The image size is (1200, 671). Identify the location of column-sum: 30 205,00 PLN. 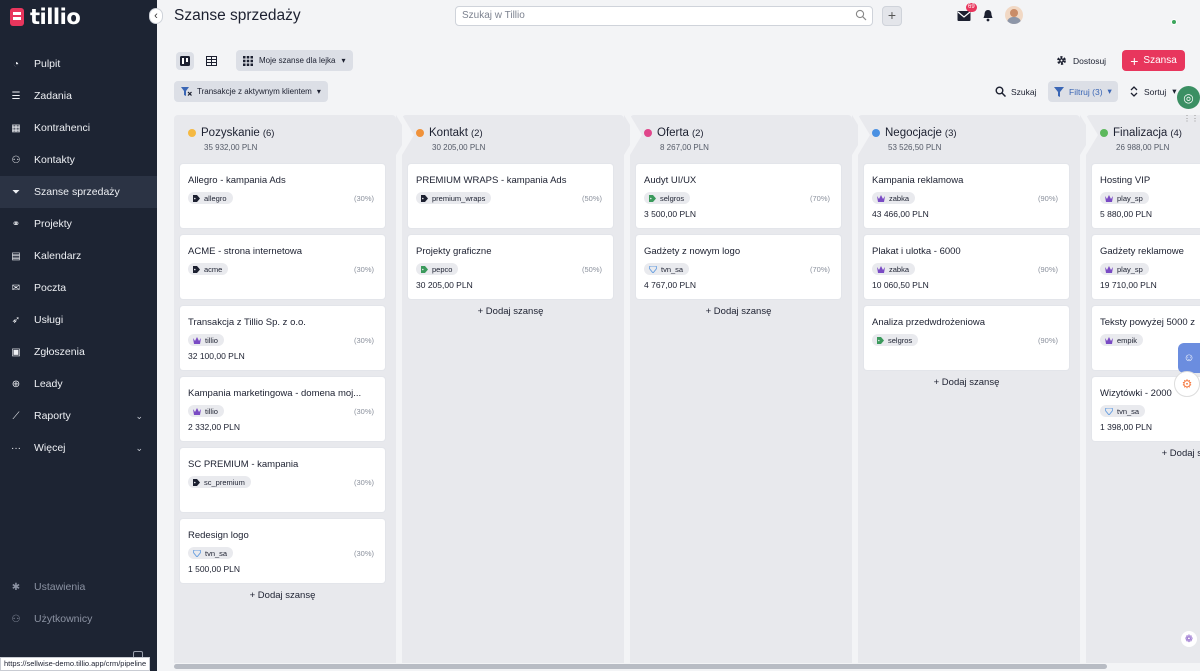
(459, 147).